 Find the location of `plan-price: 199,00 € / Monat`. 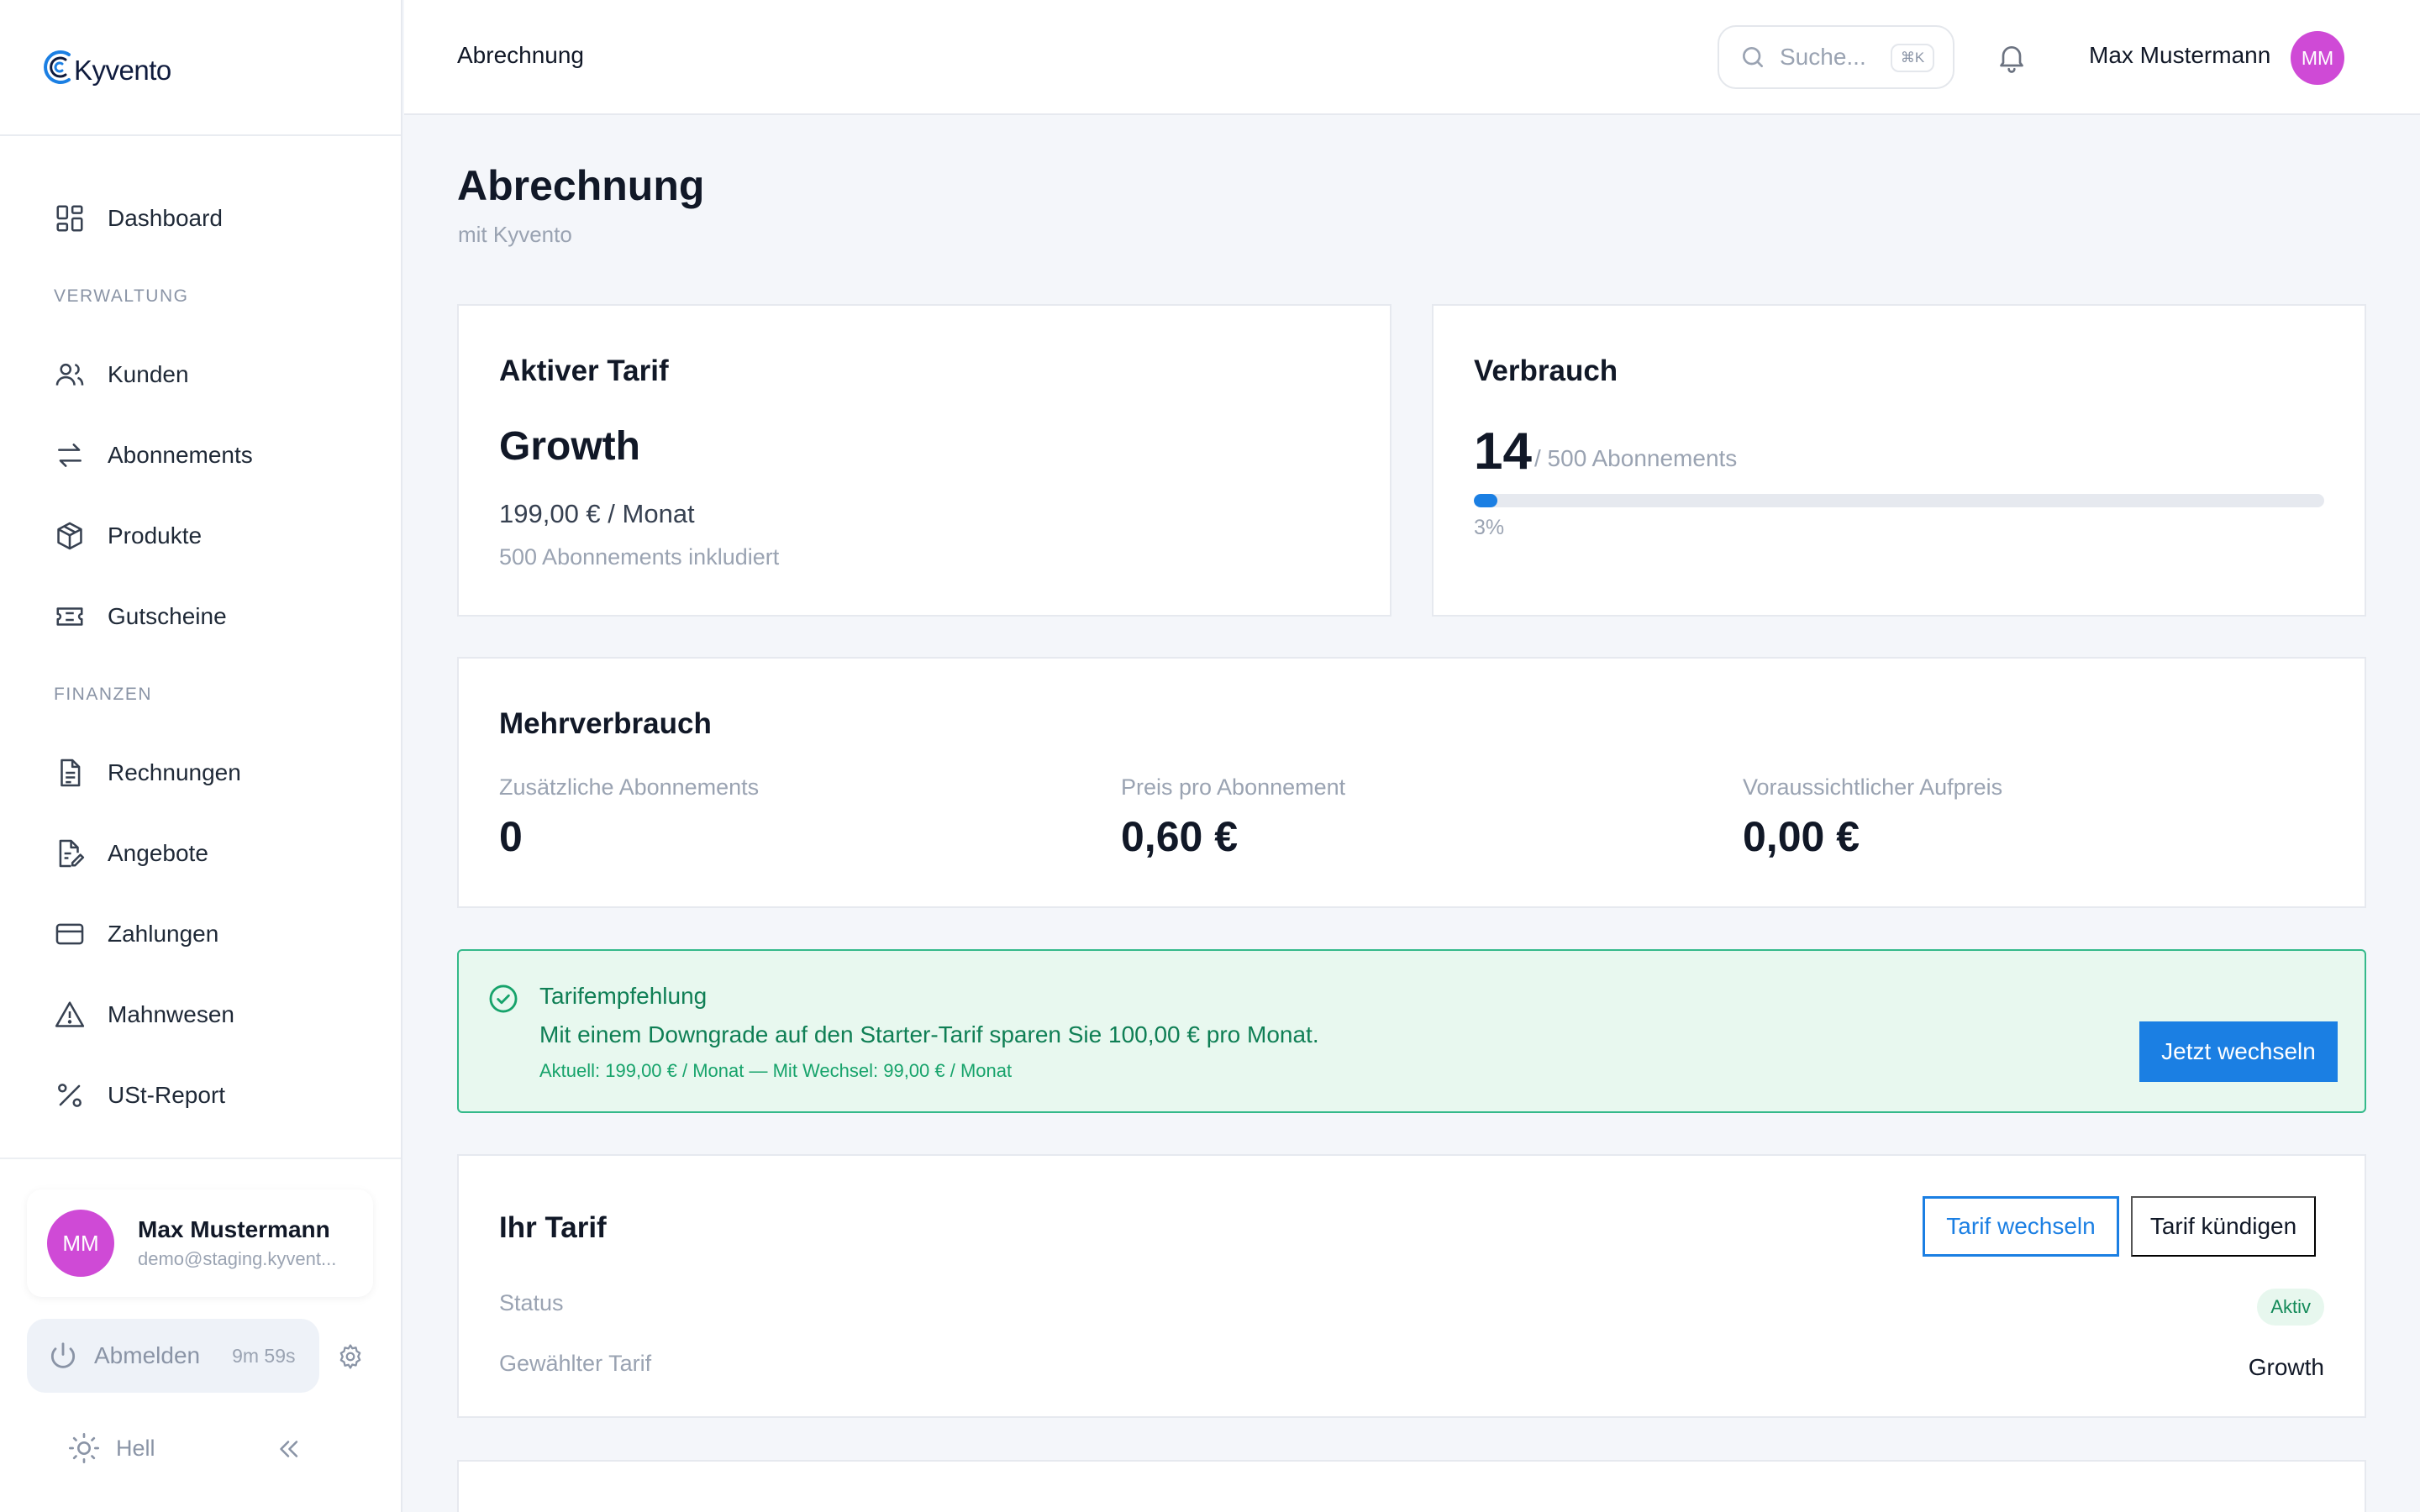

plan-price: 199,00 € / Monat is located at coordinates (597, 513).